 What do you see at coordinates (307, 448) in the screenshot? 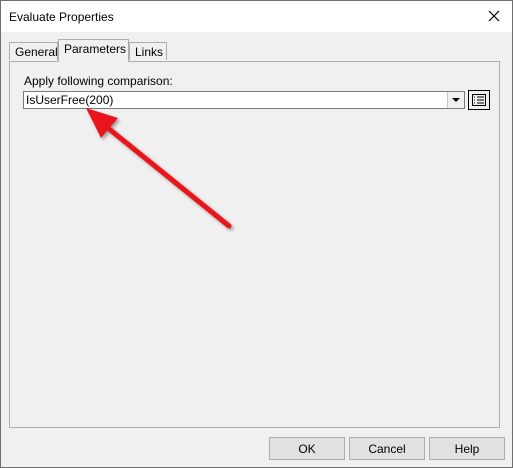
I see `ok-button: OK` at bounding box center [307, 448].